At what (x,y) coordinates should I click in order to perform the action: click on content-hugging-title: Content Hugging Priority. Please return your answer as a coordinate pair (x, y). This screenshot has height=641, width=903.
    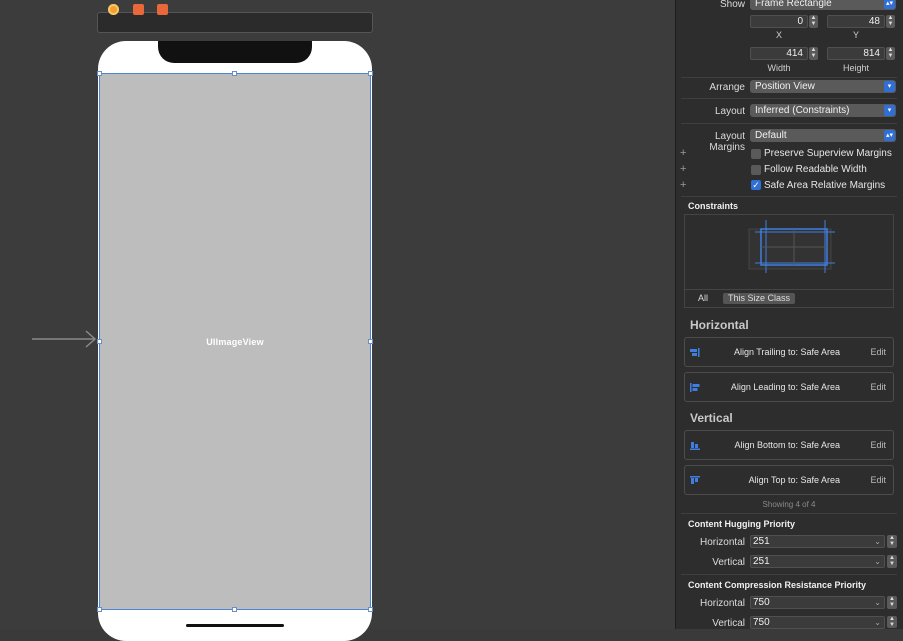
    Looking at the image, I should click on (741, 524).